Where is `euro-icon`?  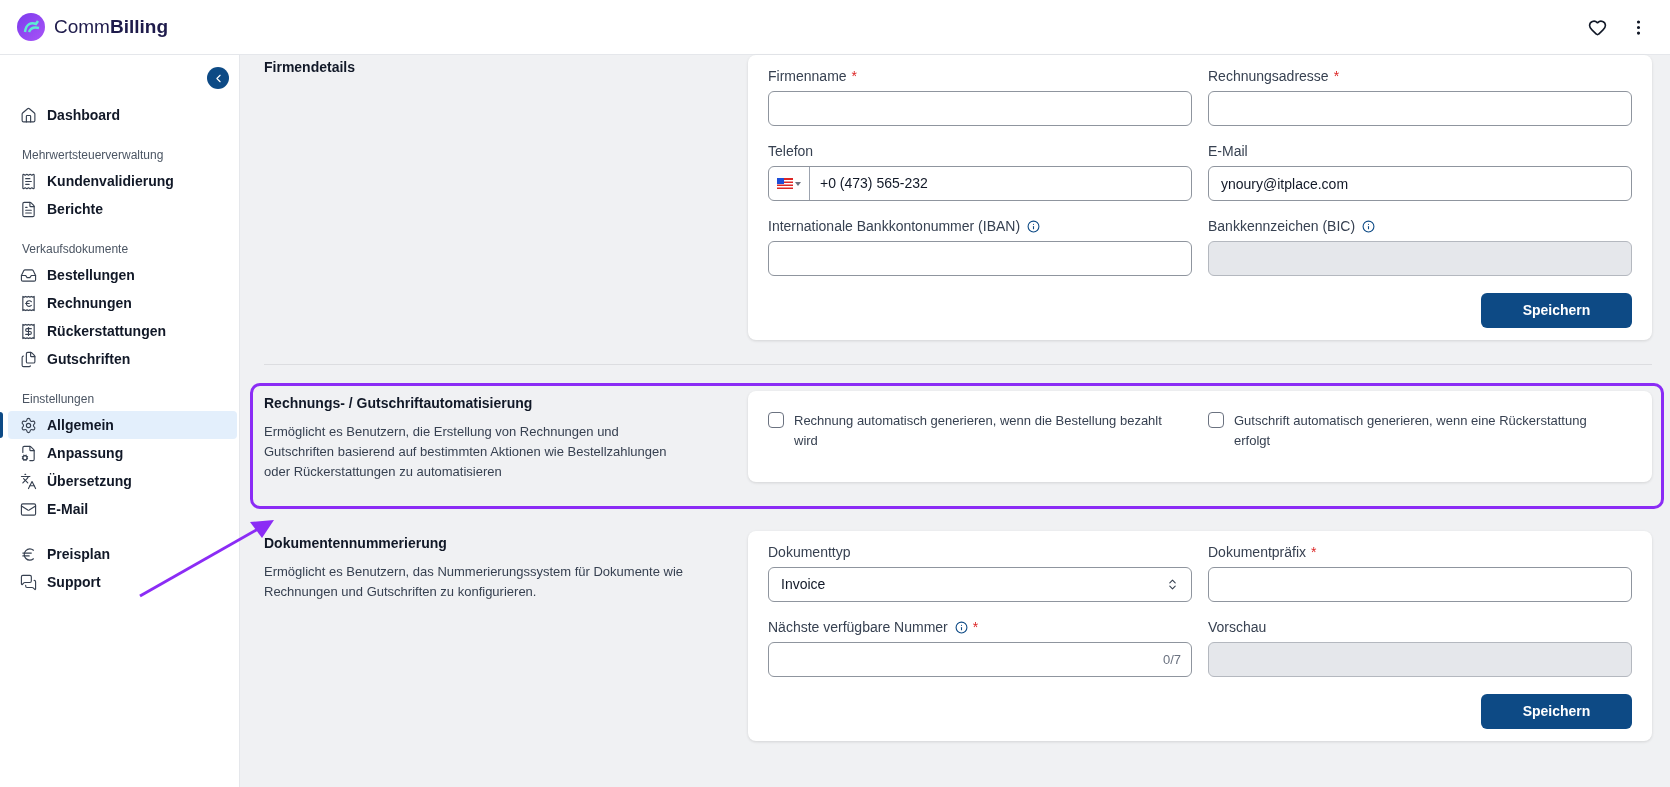 euro-icon is located at coordinates (28, 554).